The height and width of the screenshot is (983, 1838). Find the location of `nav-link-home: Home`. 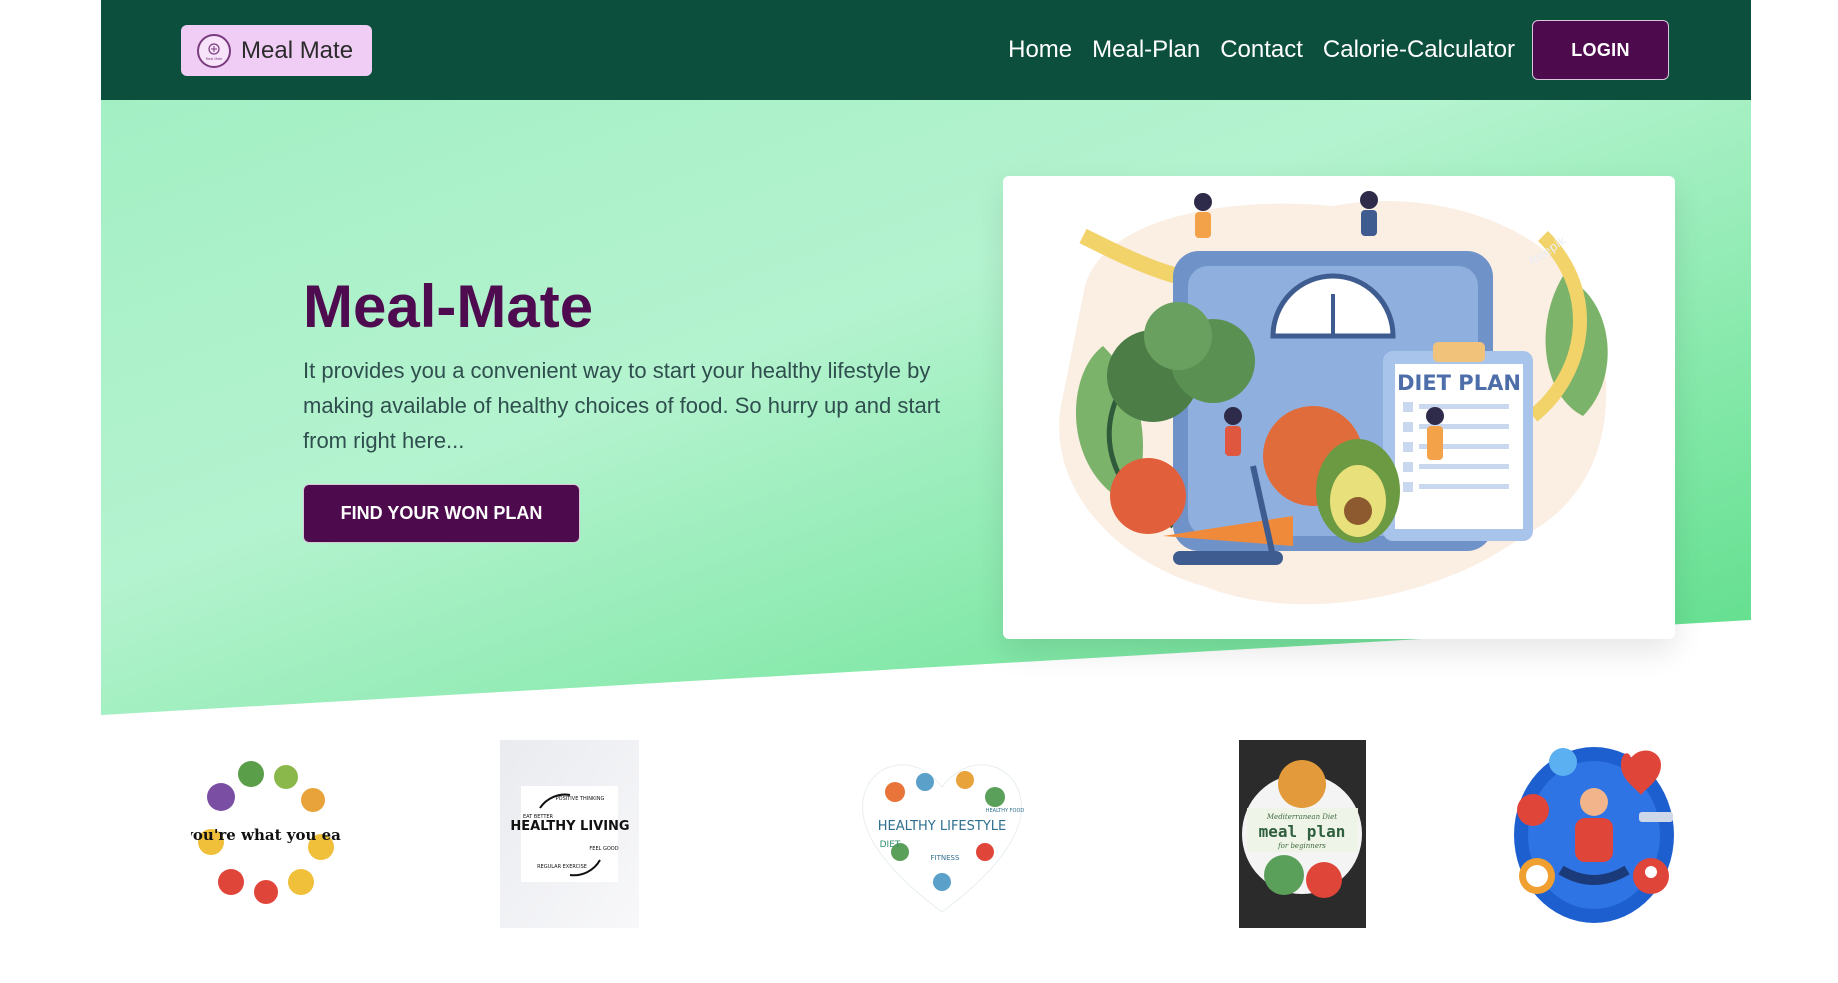

nav-link-home: Home is located at coordinates (1040, 50).